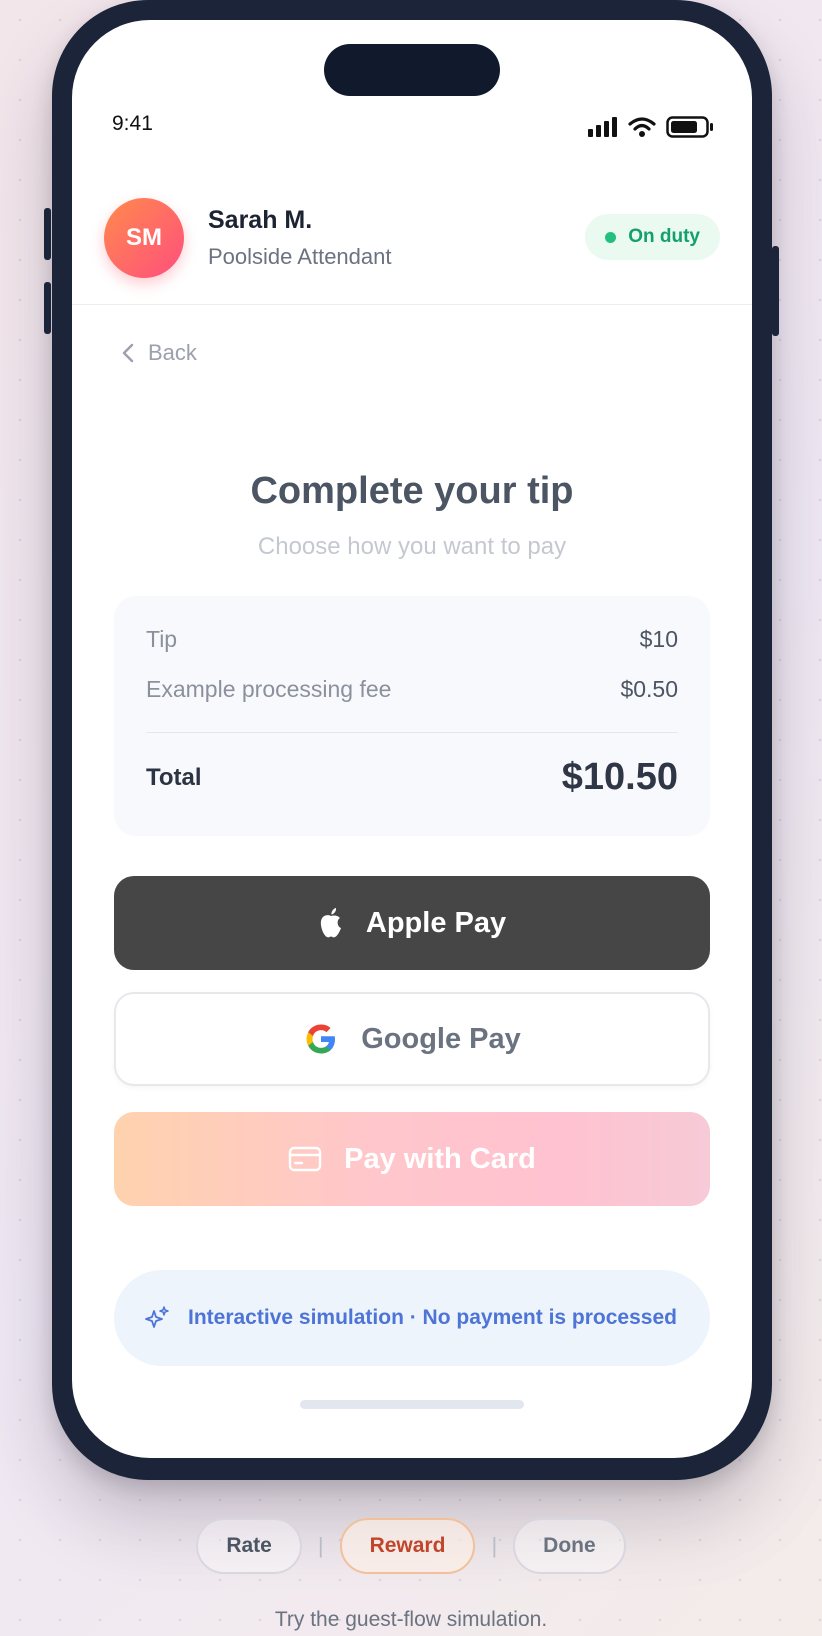  I want to click on google-logo-icon, so click(321, 1039).